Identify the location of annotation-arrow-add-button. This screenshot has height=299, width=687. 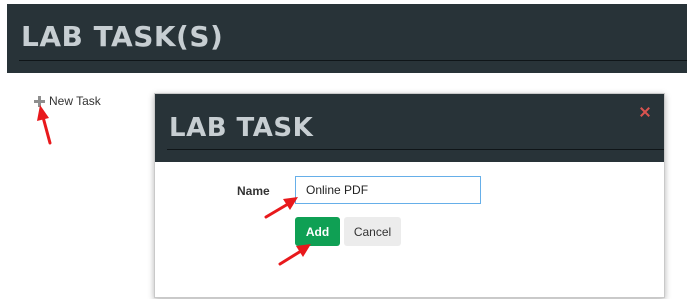
(294, 255).